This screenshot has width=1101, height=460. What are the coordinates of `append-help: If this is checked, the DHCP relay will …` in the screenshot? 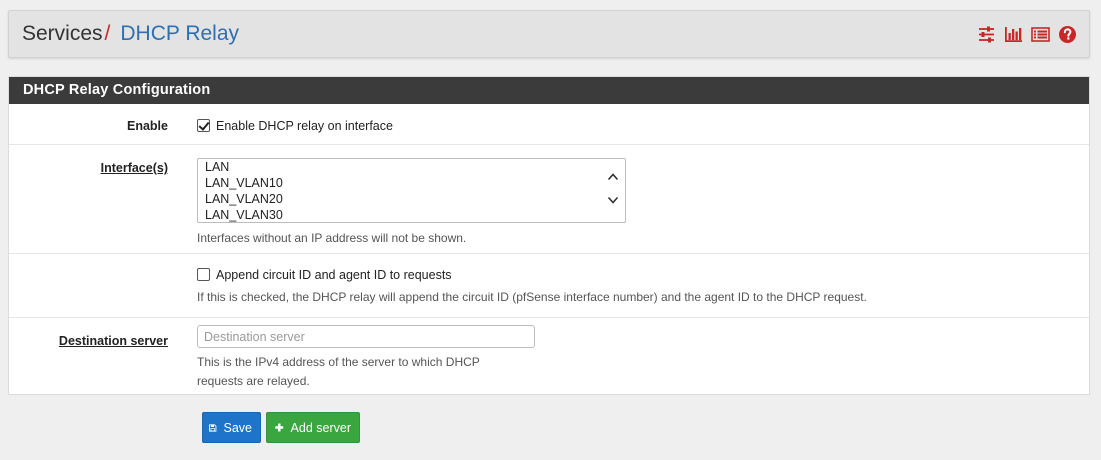 It's located at (532, 297).